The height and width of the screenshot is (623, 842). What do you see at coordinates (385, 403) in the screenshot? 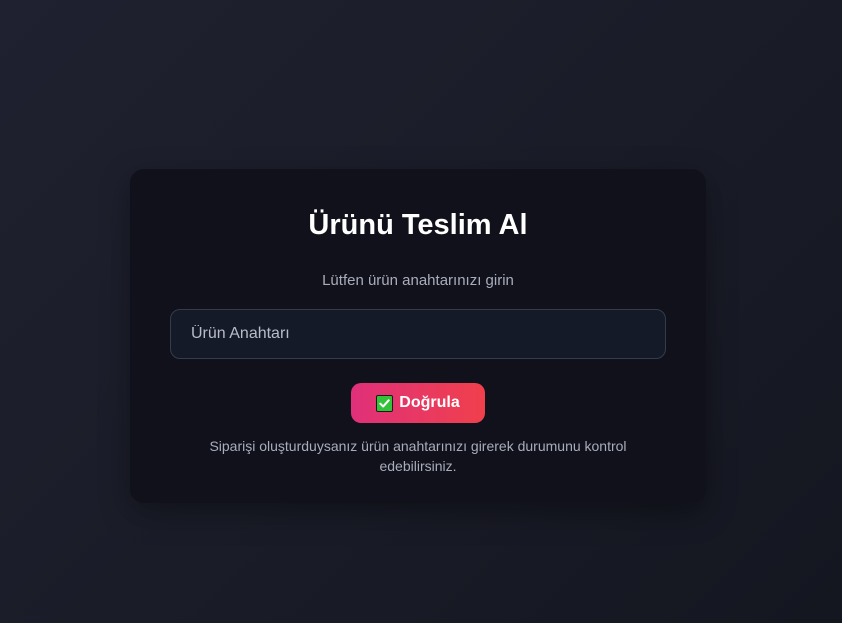
I see `check-mark-icon` at bounding box center [385, 403].